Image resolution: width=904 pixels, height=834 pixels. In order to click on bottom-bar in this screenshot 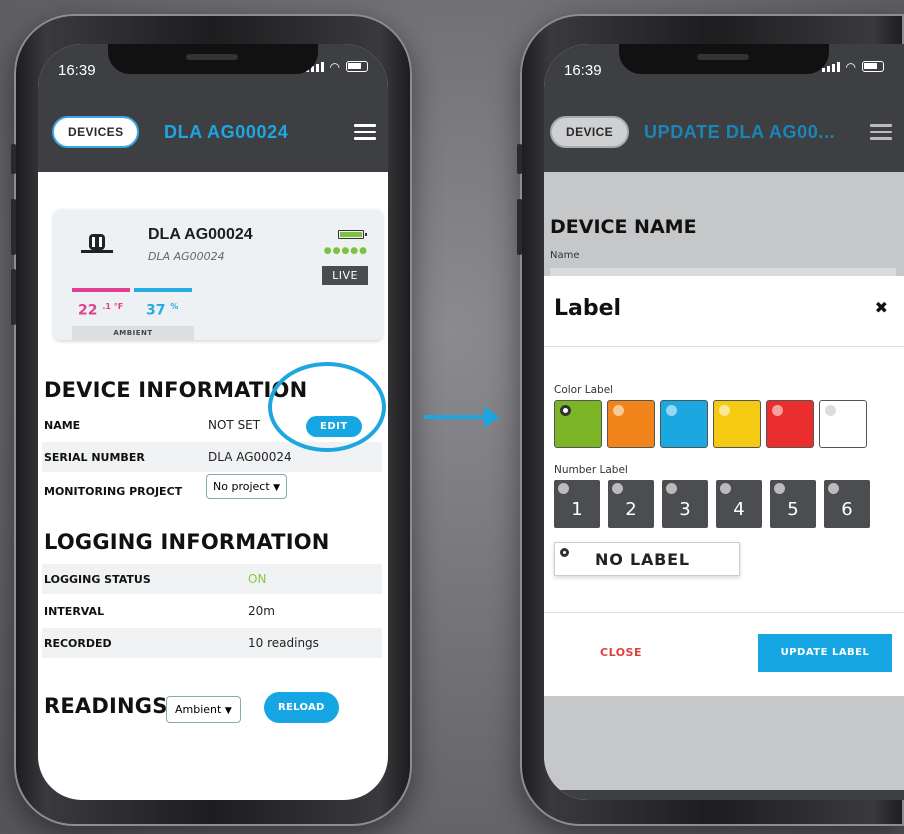, I will do `click(724, 795)`.